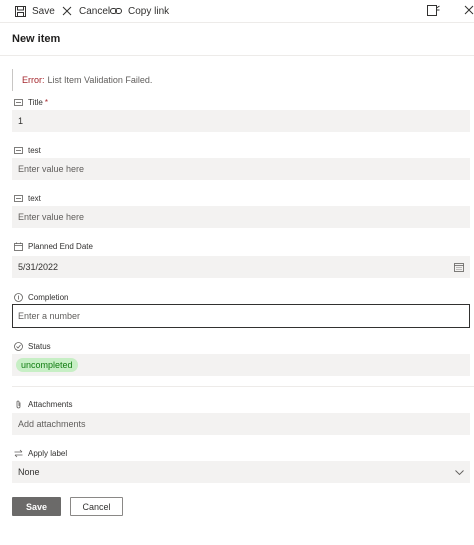 This screenshot has width=474, height=545. I want to click on save-icon, so click(20, 11).